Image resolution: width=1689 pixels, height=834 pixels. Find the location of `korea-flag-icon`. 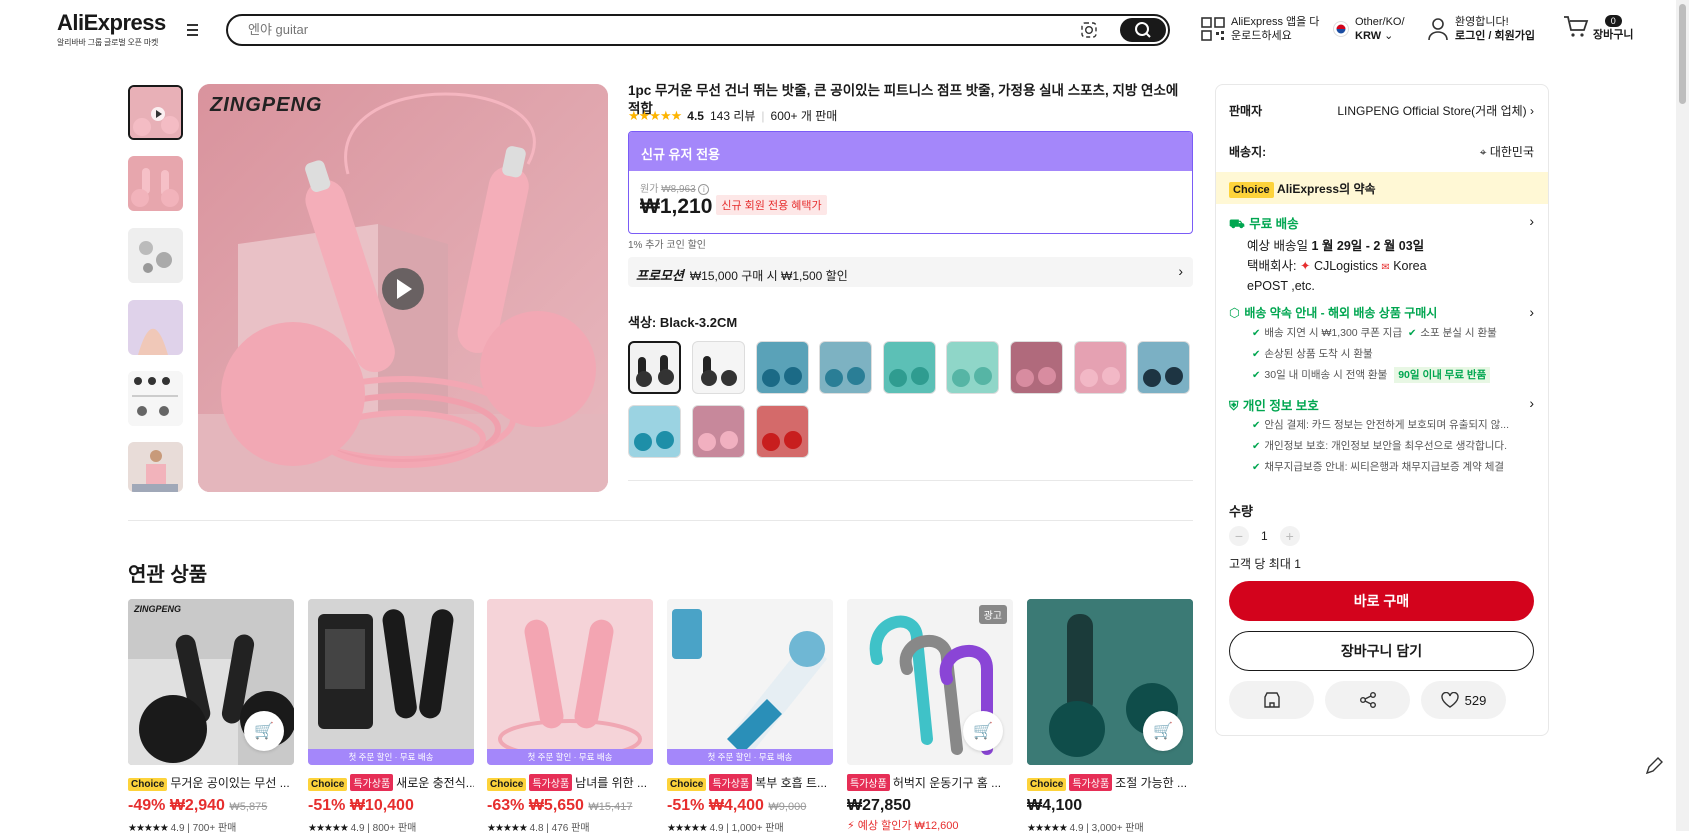

korea-flag-icon is located at coordinates (1341, 29).